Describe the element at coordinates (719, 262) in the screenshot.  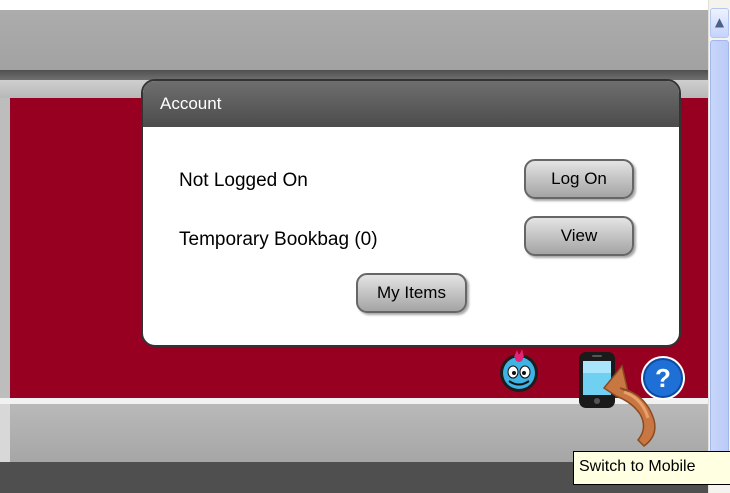
I see `scroll-thumb` at that location.